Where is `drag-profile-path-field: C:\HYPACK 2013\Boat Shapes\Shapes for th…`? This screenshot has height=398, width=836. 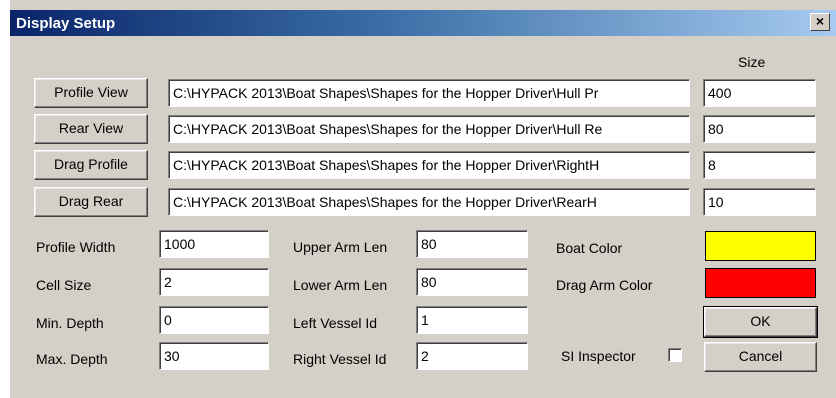
drag-profile-path-field: C:\HYPACK 2013\Boat Shapes\Shapes for th… is located at coordinates (429, 165).